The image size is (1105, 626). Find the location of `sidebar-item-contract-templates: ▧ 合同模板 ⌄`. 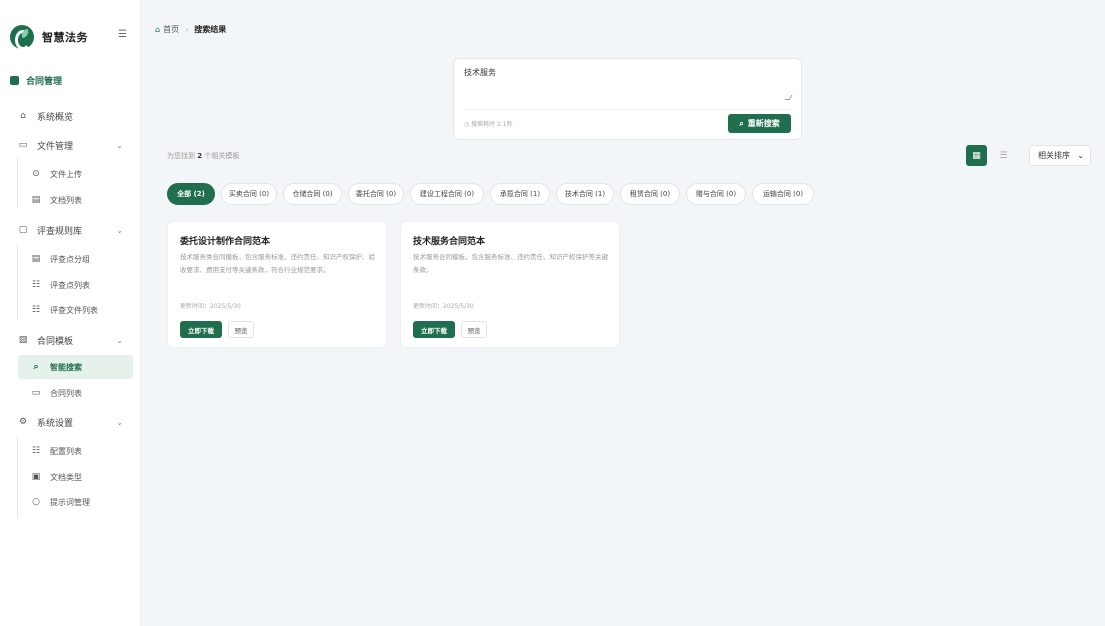

sidebar-item-contract-templates: ▧ 合同模板 ⌄ is located at coordinates (70, 340).